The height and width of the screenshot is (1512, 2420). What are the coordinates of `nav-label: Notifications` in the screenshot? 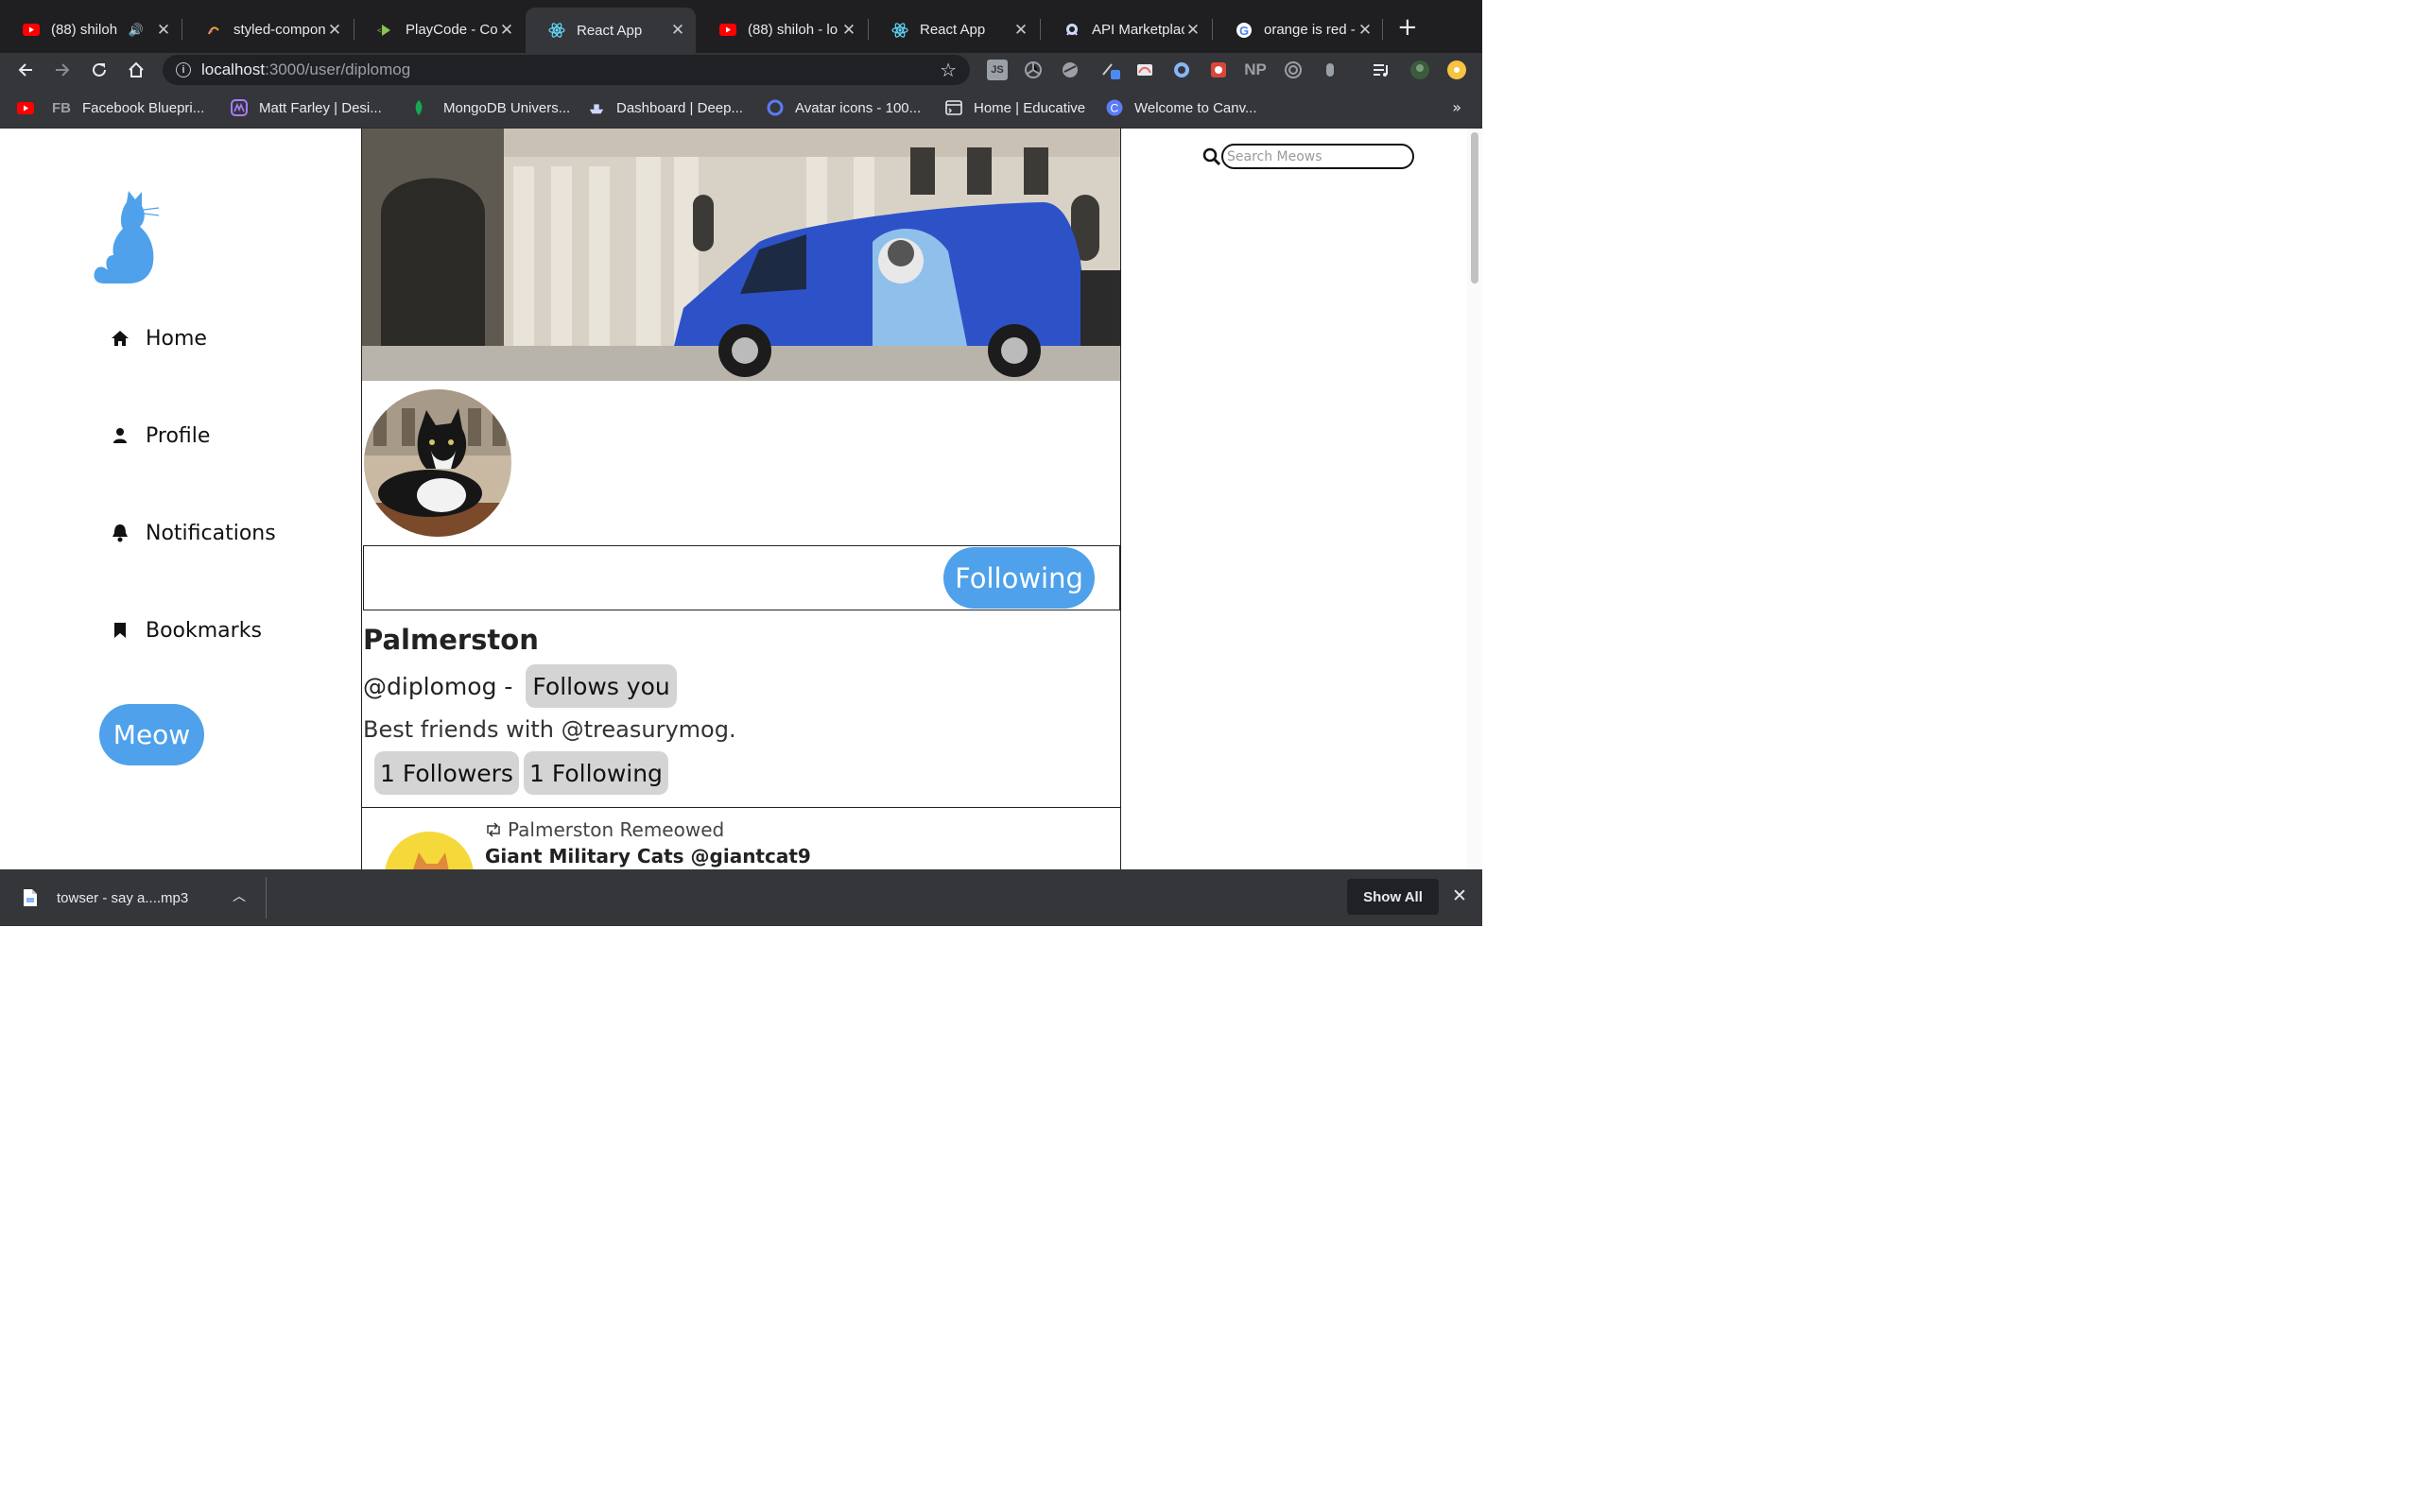 It's located at (211, 533).